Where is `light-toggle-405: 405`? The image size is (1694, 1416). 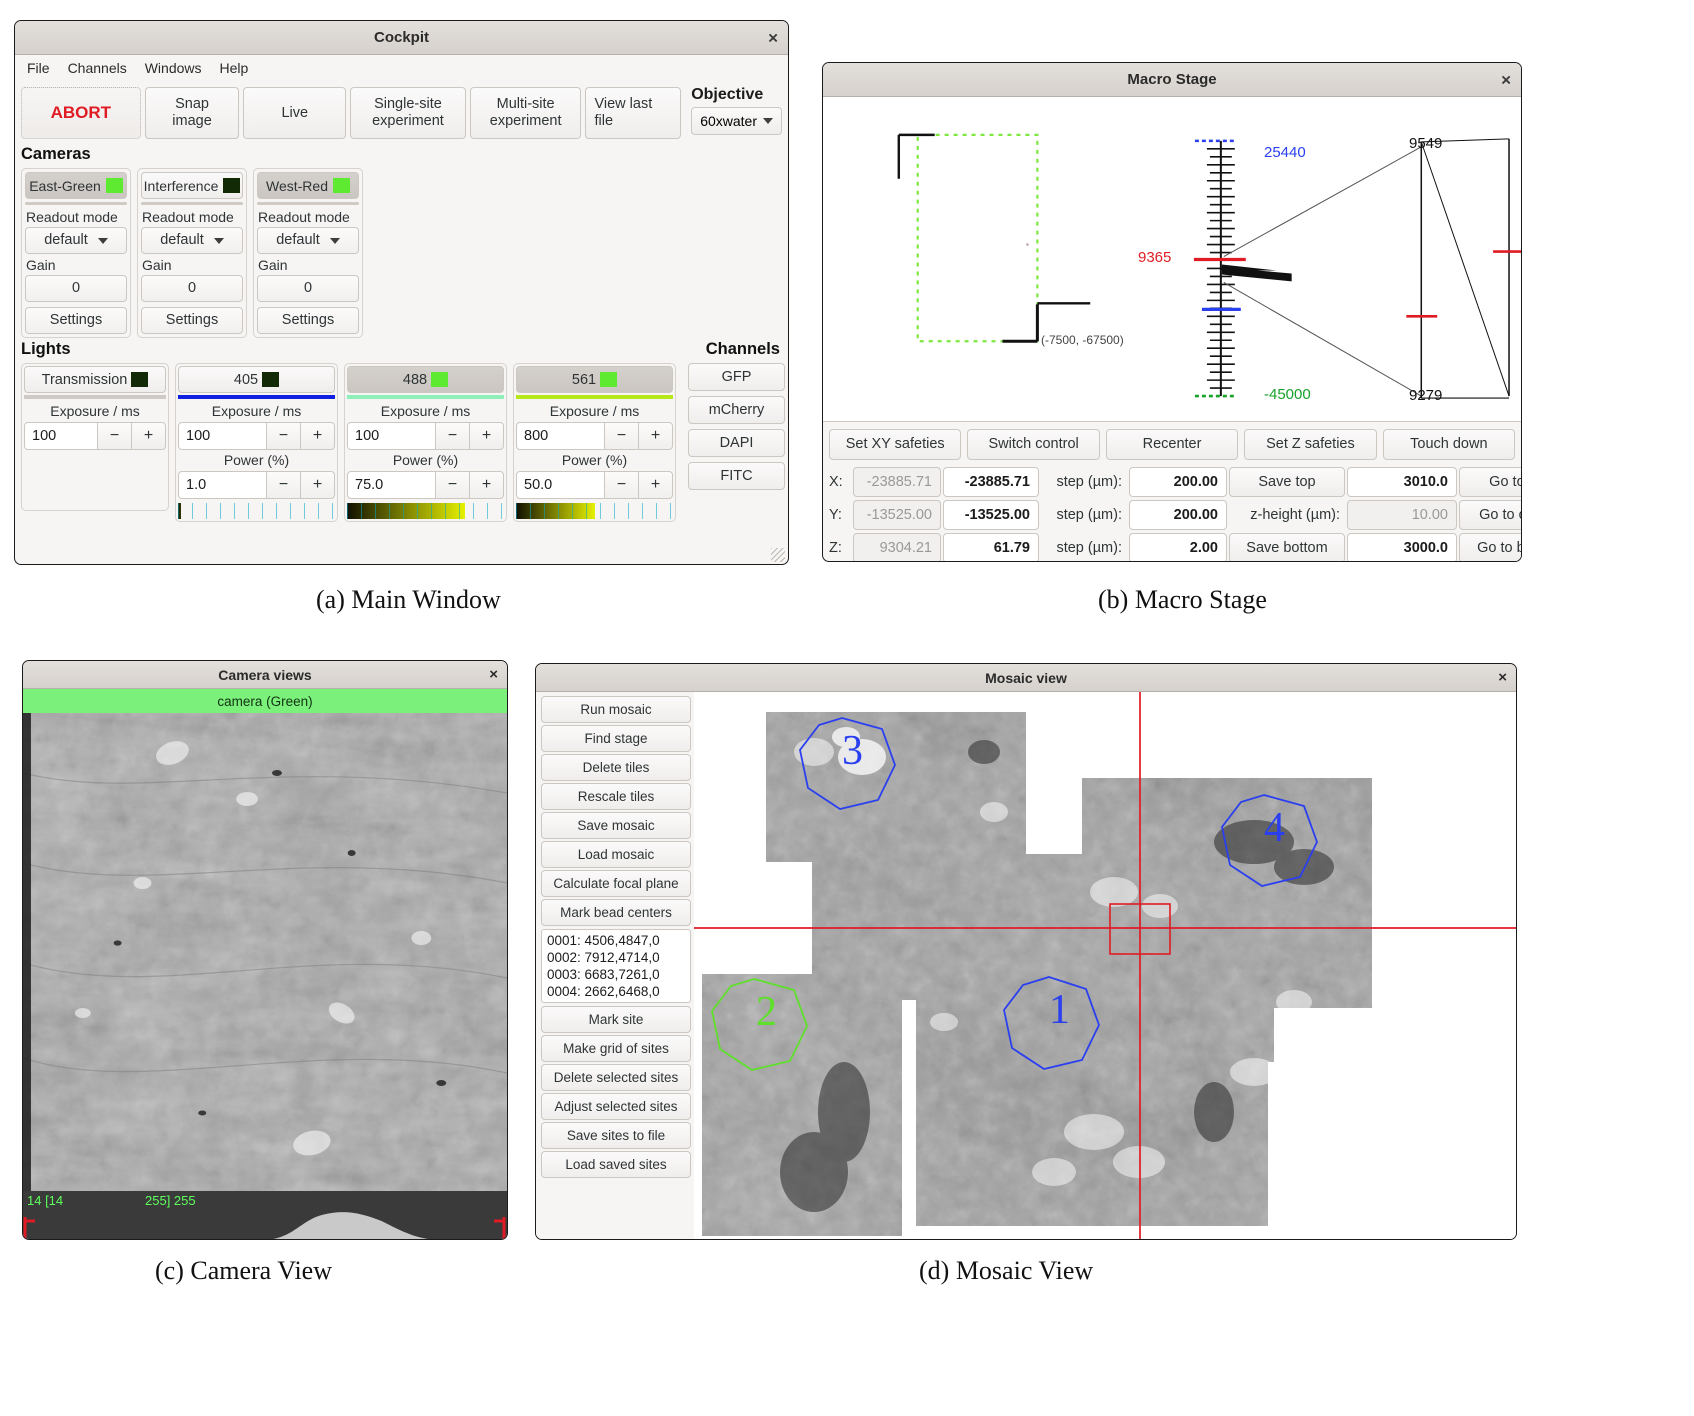 light-toggle-405: 405 is located at coordinates (256, 379).